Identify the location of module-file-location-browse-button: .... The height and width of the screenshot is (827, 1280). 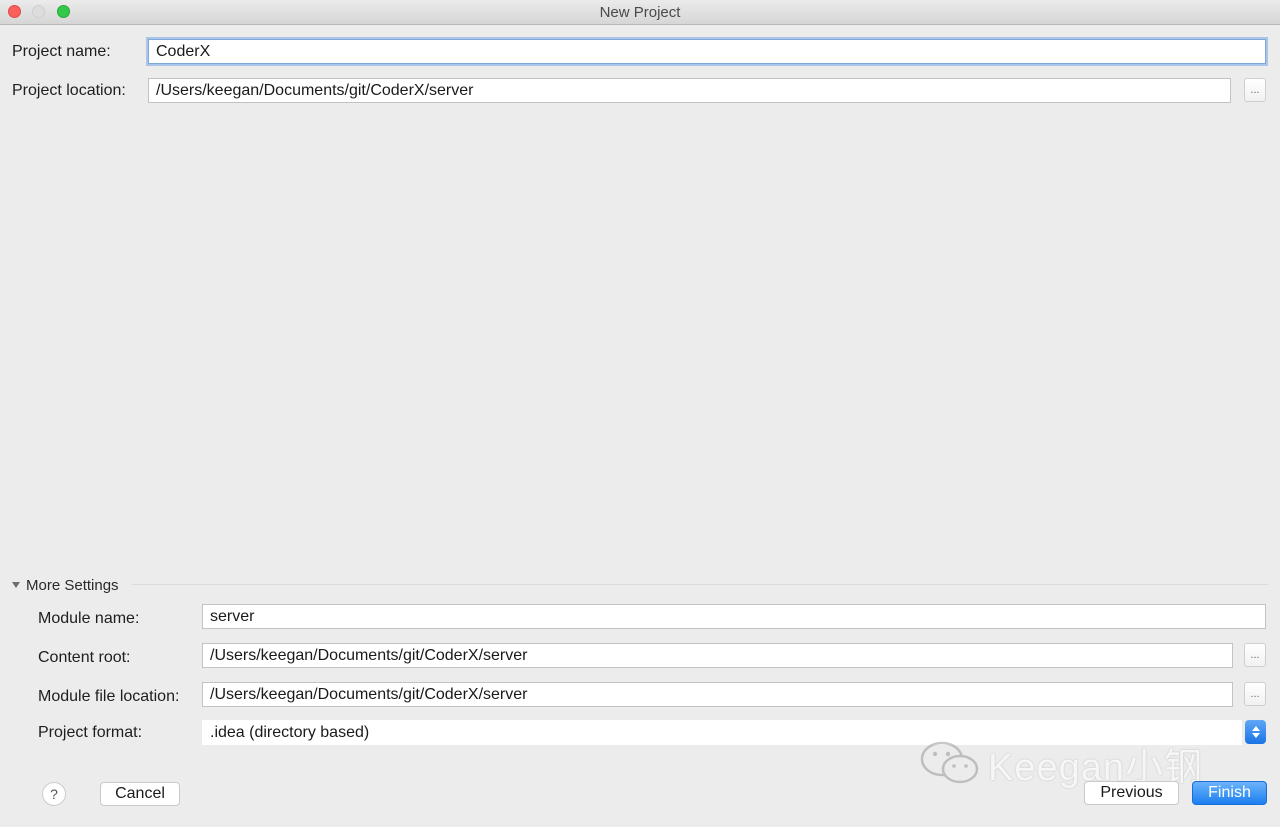
(1255, 694).